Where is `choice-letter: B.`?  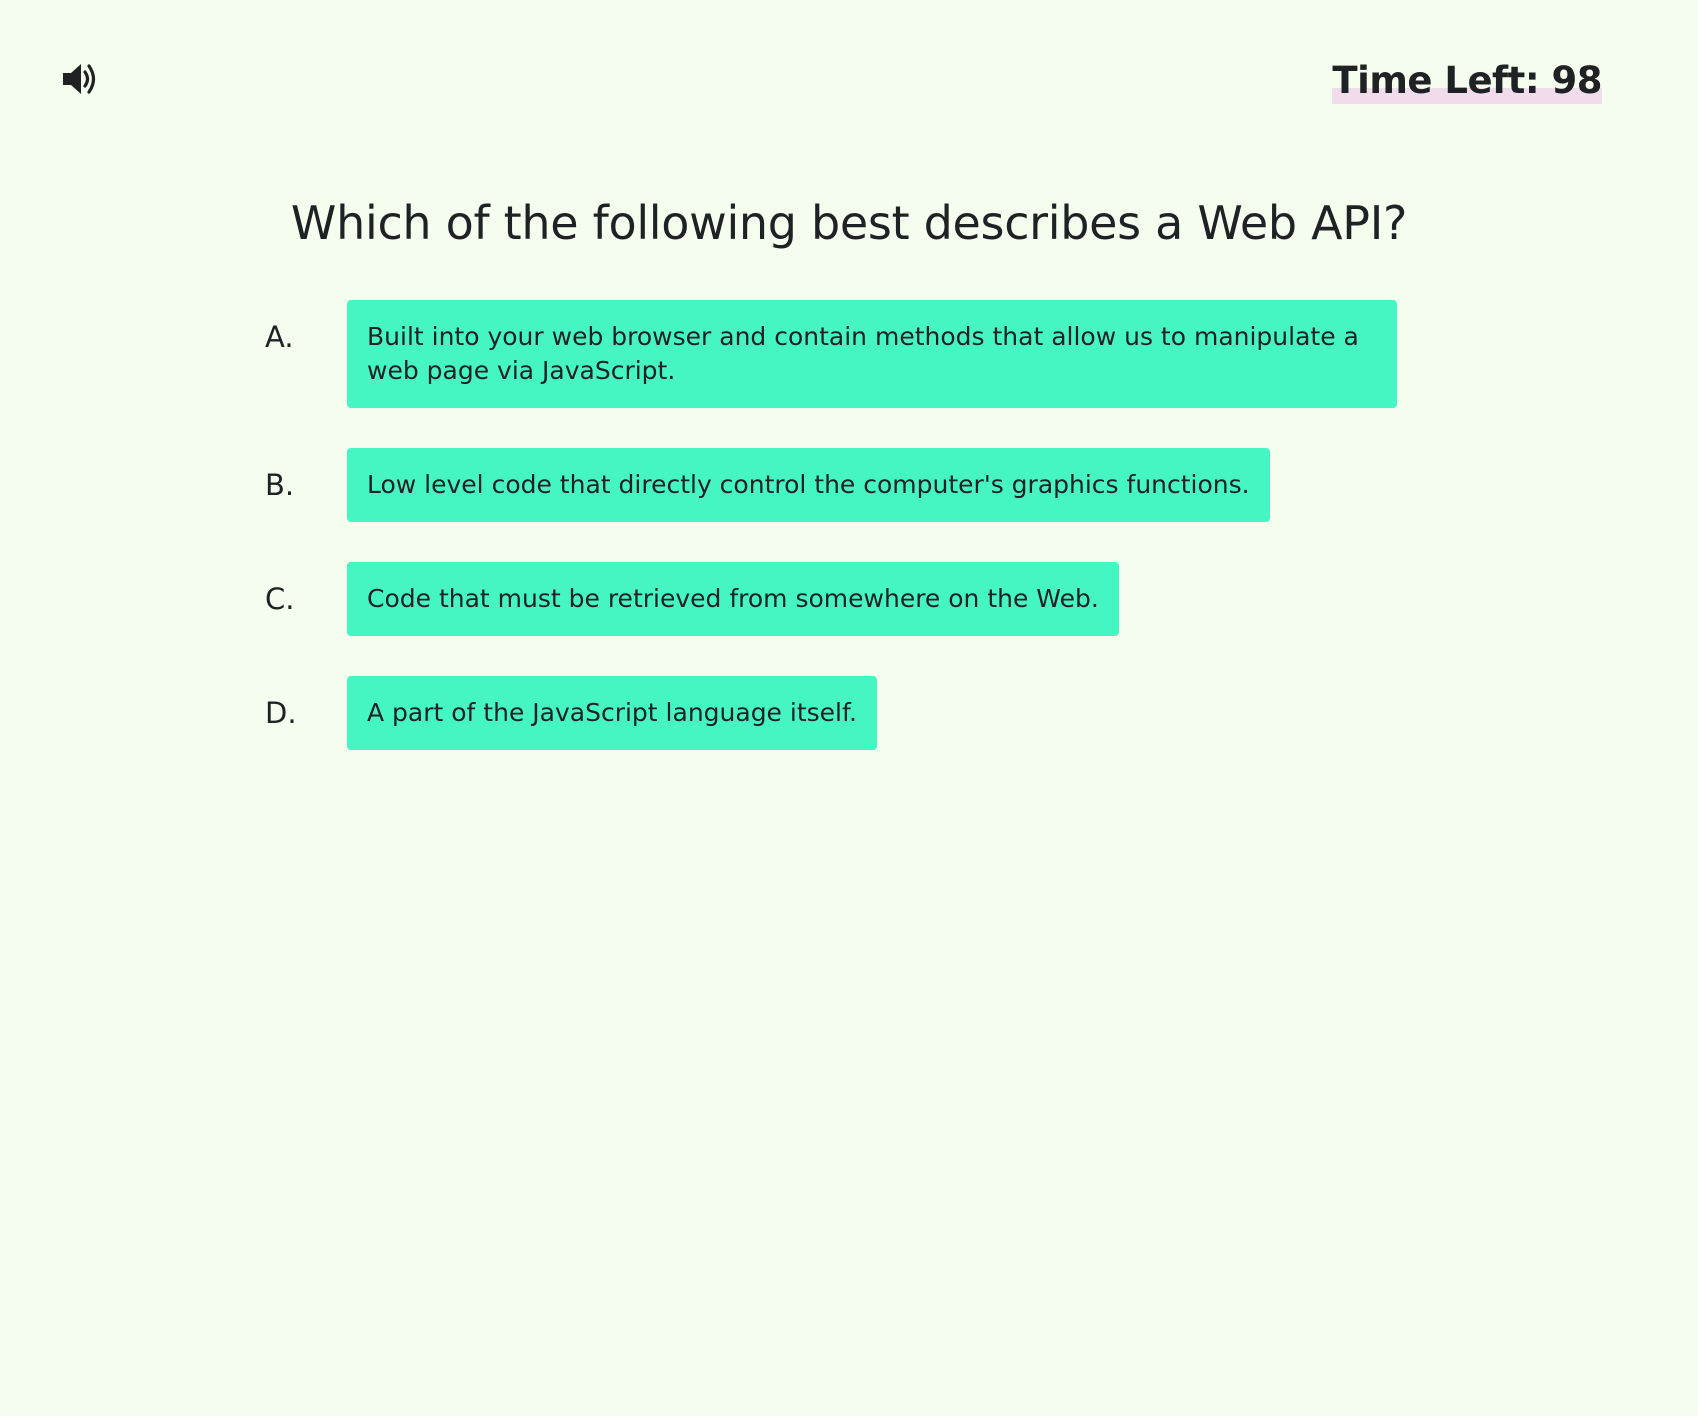 choice-letter: B. is located at coordinates (280, 485).